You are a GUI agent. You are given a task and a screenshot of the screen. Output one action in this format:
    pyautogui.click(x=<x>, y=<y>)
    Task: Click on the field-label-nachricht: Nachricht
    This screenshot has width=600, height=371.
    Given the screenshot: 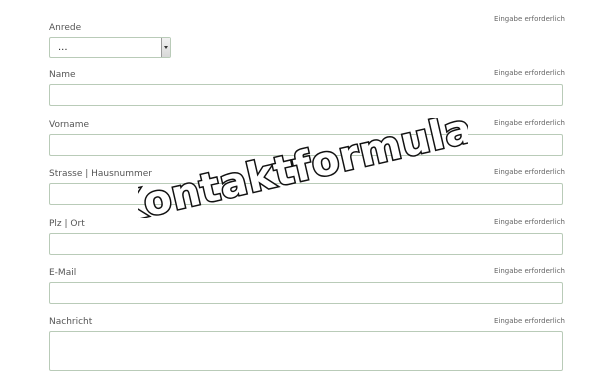 What is the action you would take?
    pyautogui.click(x=71, y=322)
    